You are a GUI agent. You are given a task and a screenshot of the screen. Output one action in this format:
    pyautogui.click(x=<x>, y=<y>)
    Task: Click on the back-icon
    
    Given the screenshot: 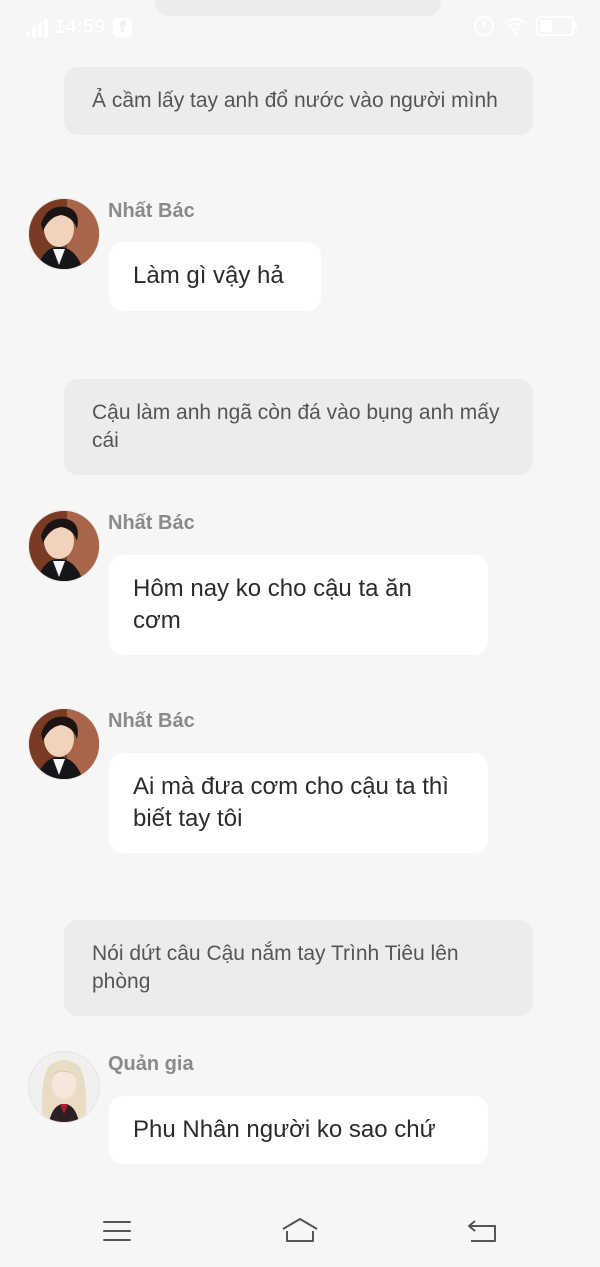 What is the action you would take?
    pyautogui.click(x=482, y=1230)
    